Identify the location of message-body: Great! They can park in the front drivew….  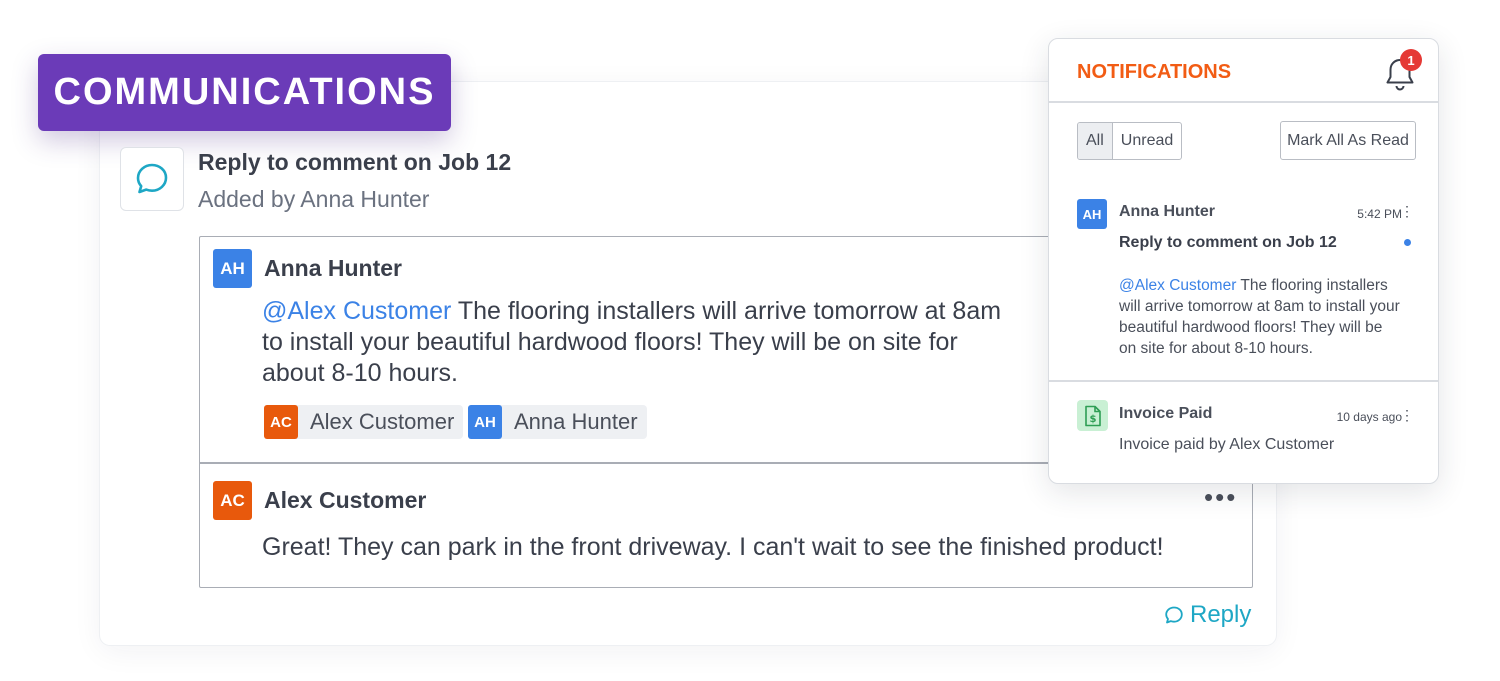
(713, 547).